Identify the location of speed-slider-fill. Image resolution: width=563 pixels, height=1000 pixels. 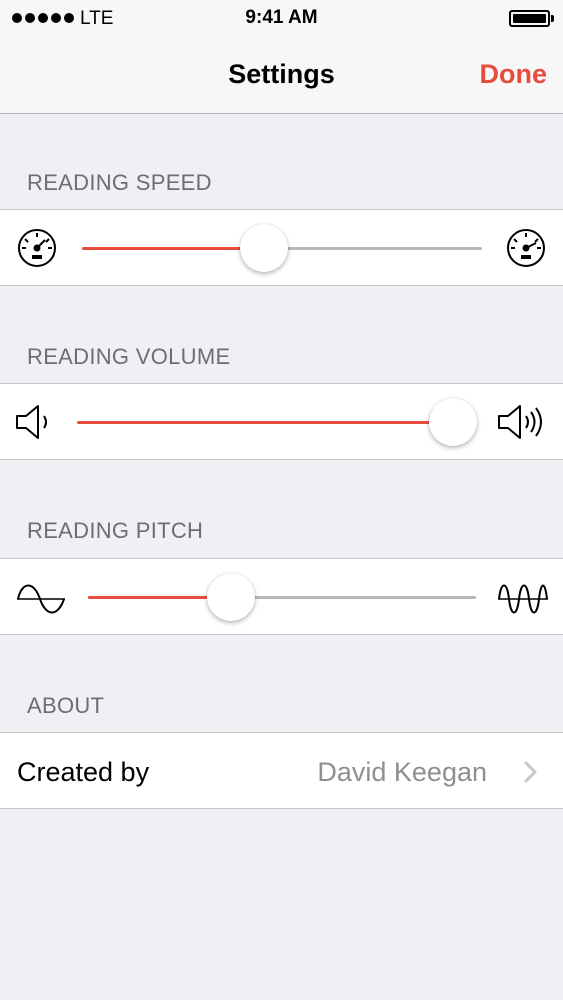
(173, 248).